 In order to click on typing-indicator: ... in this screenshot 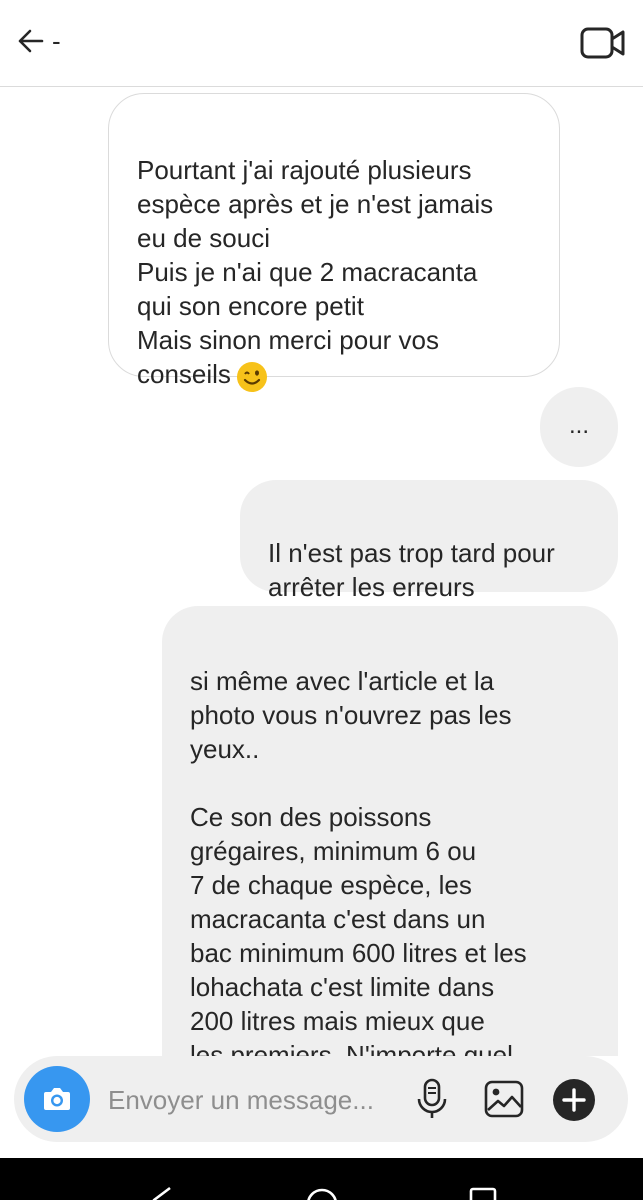, I will do `click(579, 427)`.